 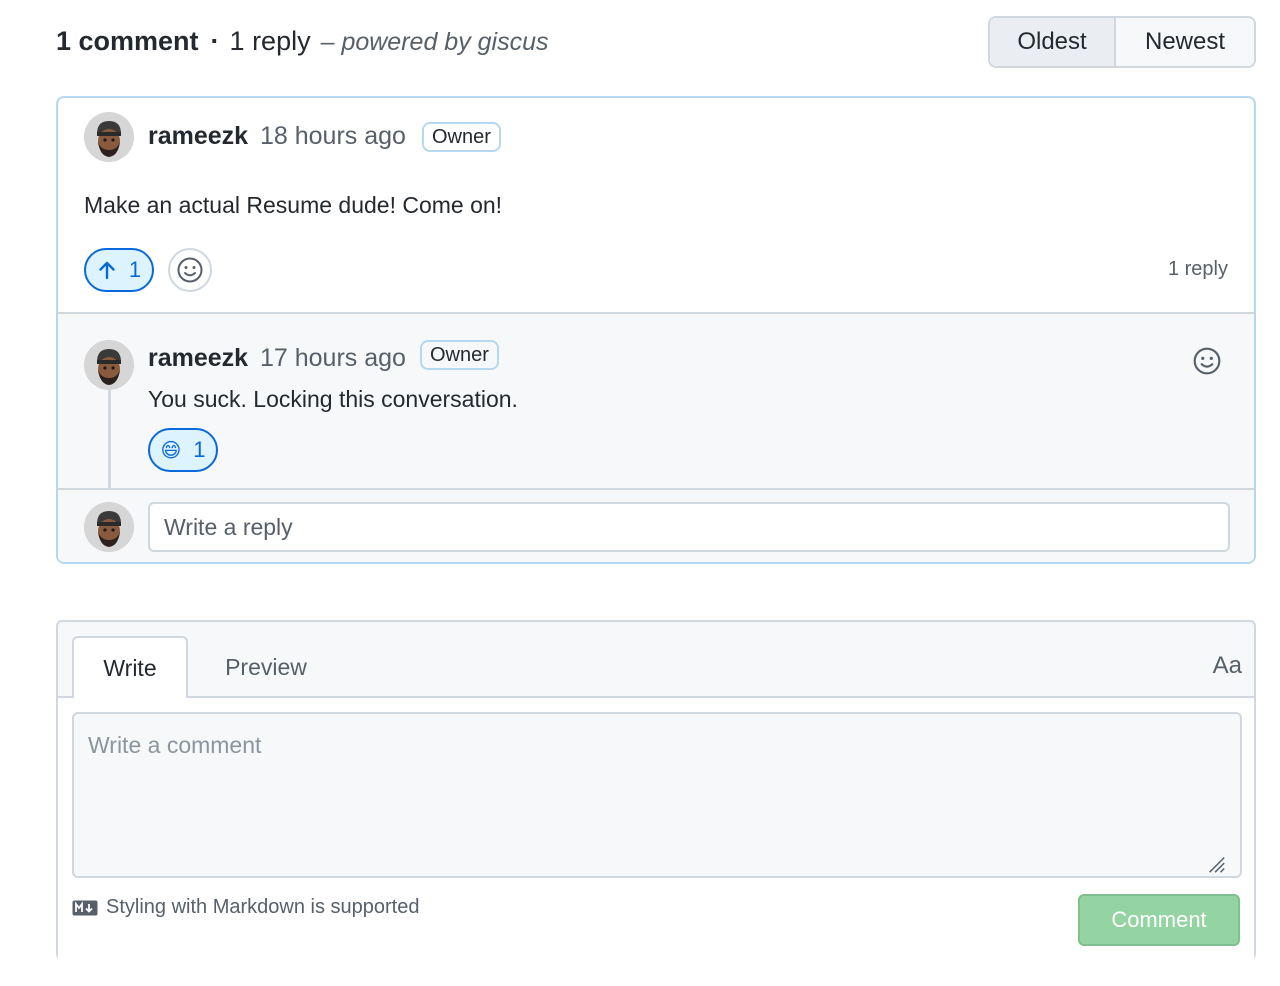 I want to click on markdown-note-text: Styling with Markdown is supported, so click(x=263, y=907).